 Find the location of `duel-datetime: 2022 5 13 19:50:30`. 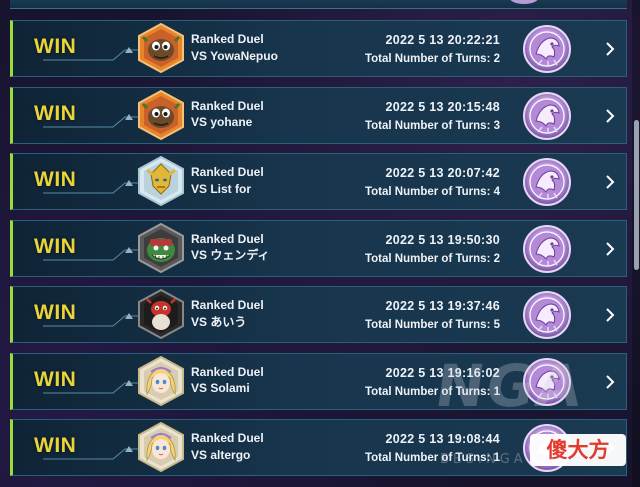

duel-datetime: 2022 5 13 19:50:30 is located at coordinates (442, 239).